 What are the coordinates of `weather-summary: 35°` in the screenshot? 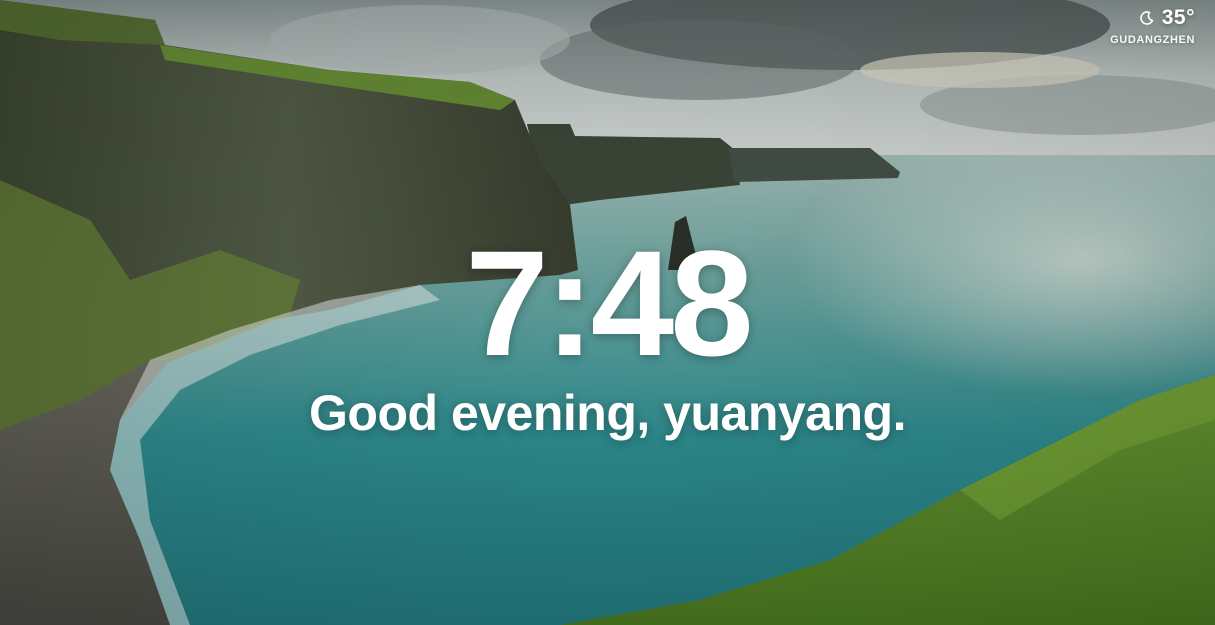 It's located at (1152, 18).